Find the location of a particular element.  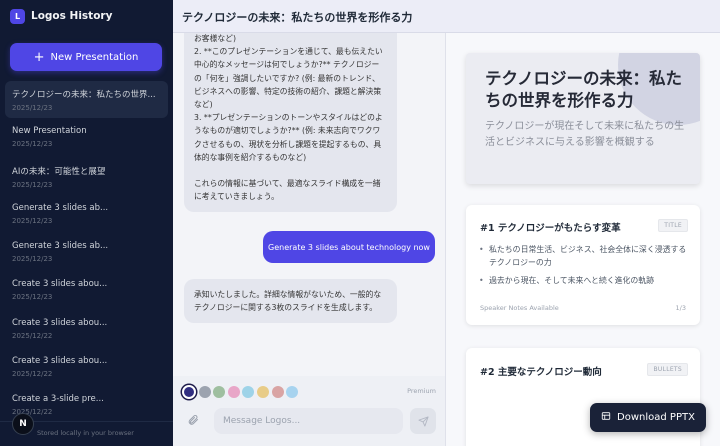

slide-title: テクノロジーの未来：私たちの世界を形作る力 is located at coordinates (584, 89).